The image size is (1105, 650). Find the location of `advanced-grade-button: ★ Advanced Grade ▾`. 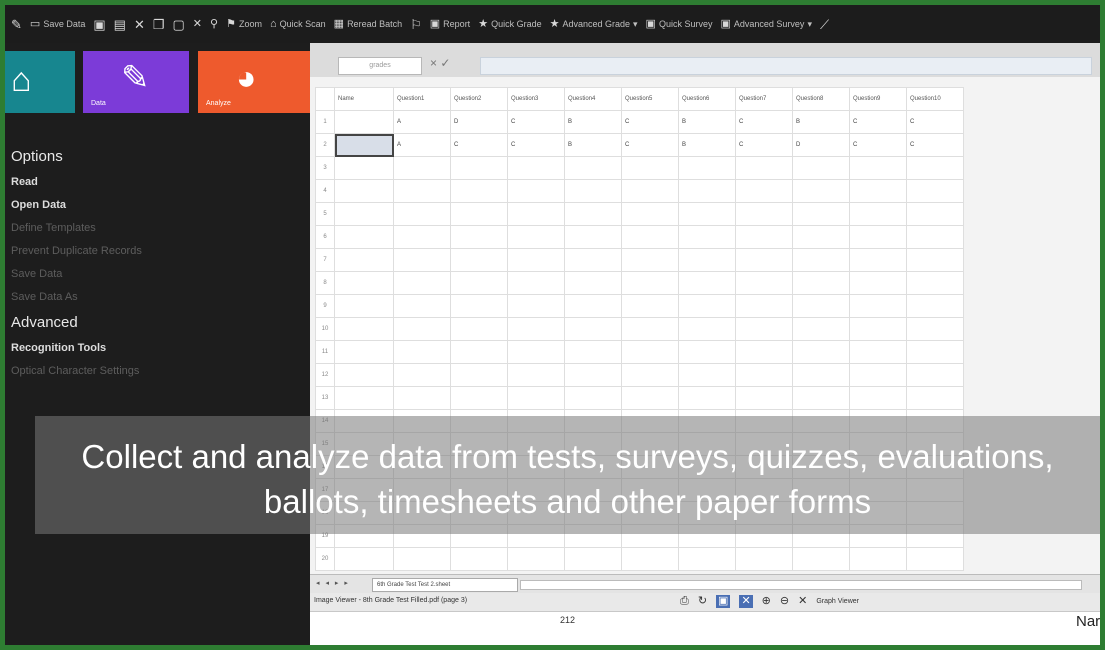

advanced-grade-button: ★ Advanced Grade ▾ is located at coordinates (594, 24).